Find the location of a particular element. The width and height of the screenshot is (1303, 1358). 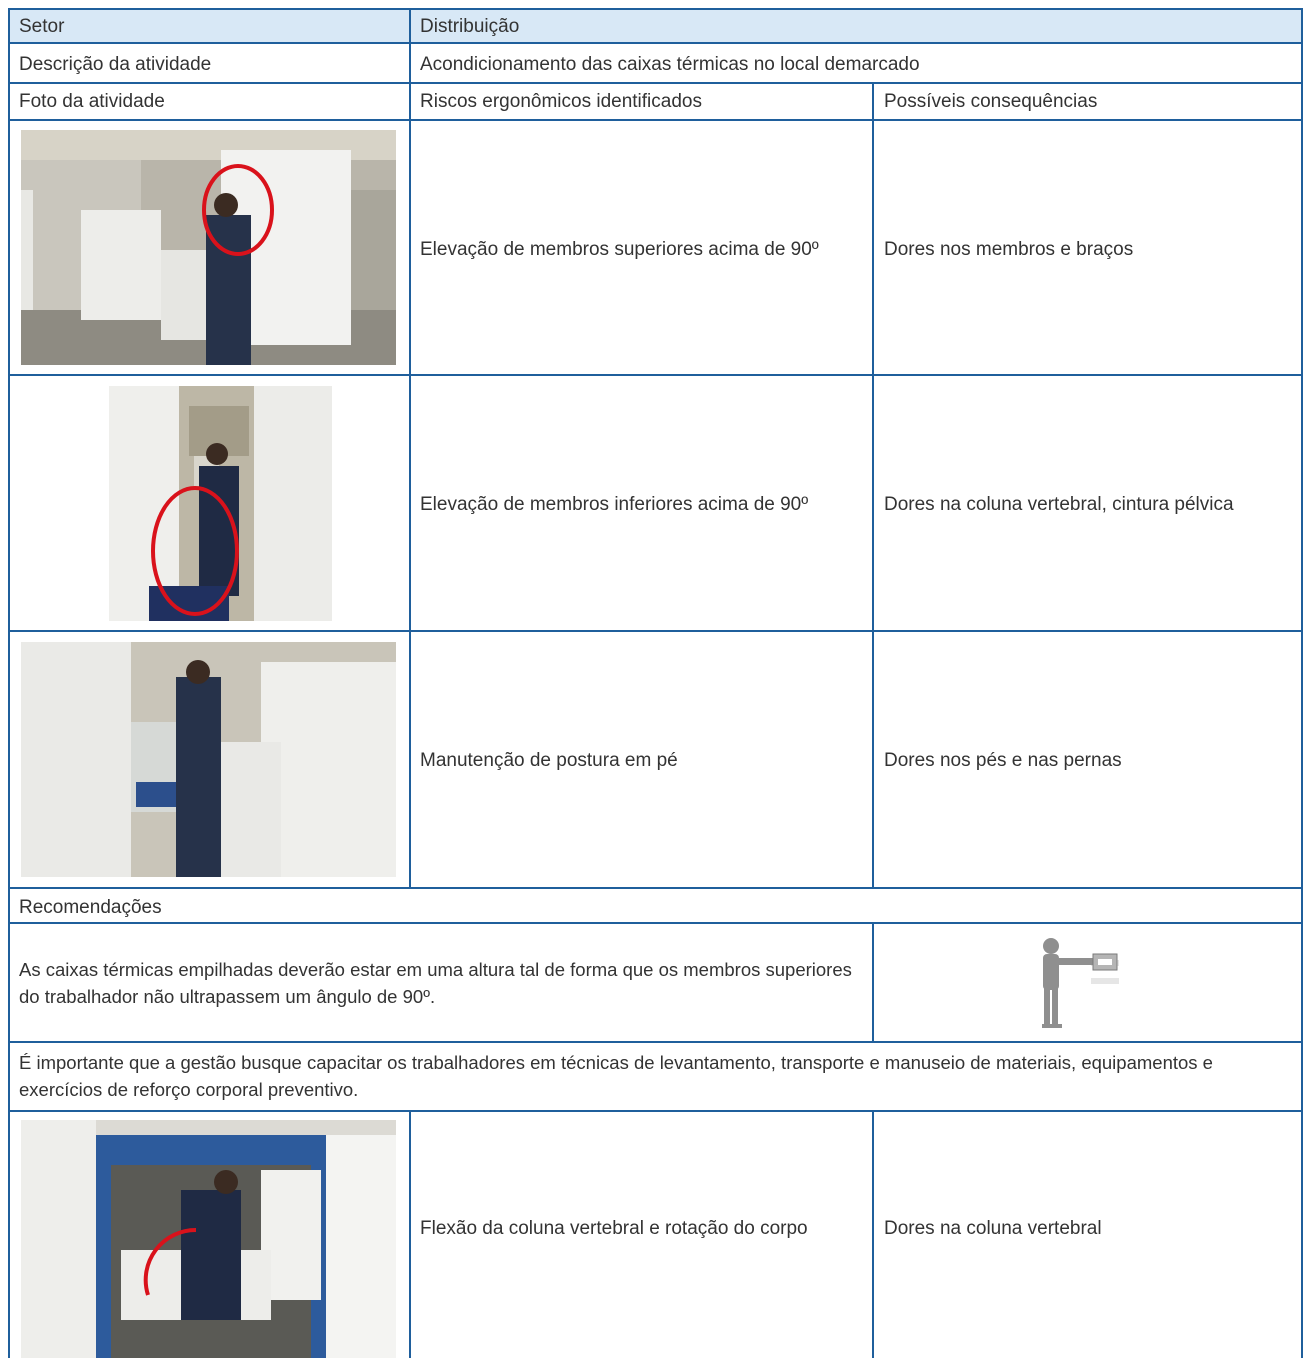

consequencias-column-header: Possíveis consequências is located at coordinates (991, 101).